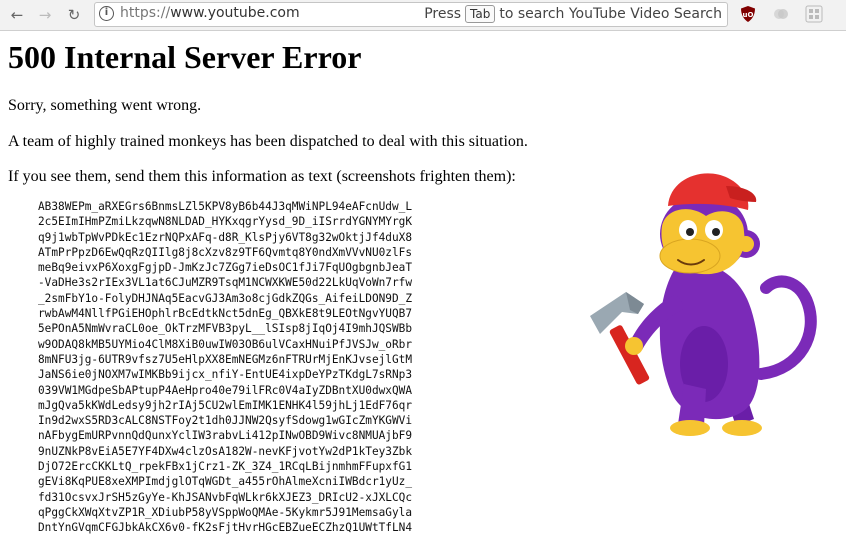  I want to click on svg-text: uO, so click(748, 15).